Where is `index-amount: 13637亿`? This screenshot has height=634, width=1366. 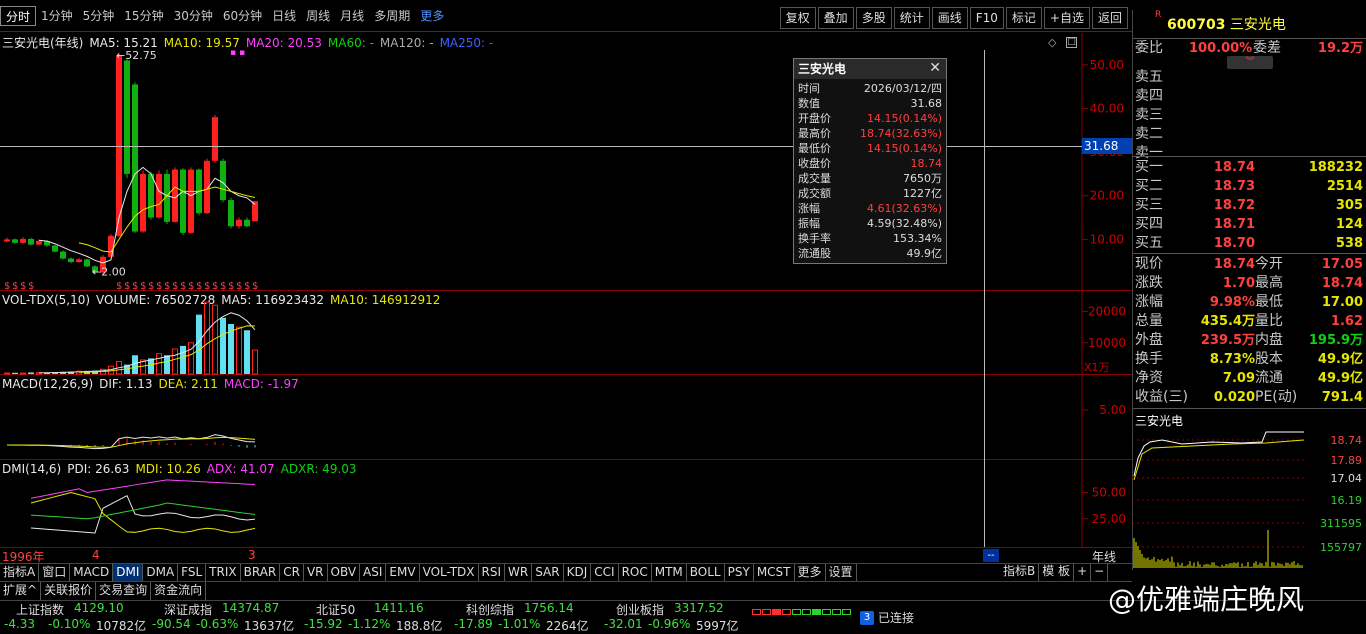
index-amount: 13637亿 is located at coordinates (269, 625).